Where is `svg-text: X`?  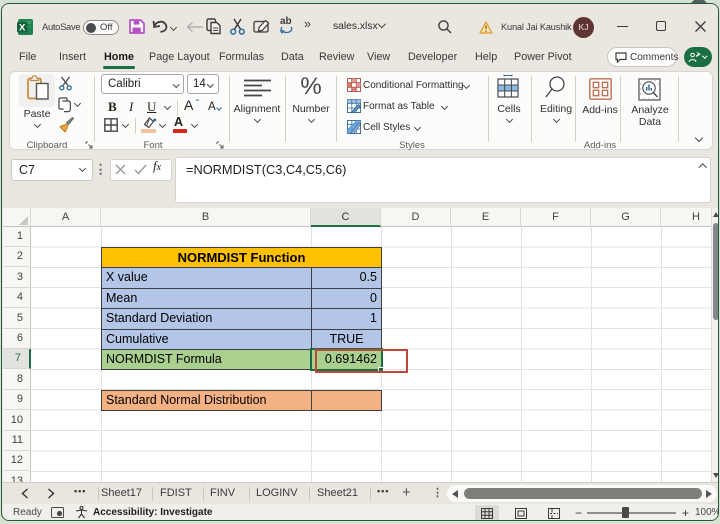
svg-text: X is located at coordinates (22, 28).